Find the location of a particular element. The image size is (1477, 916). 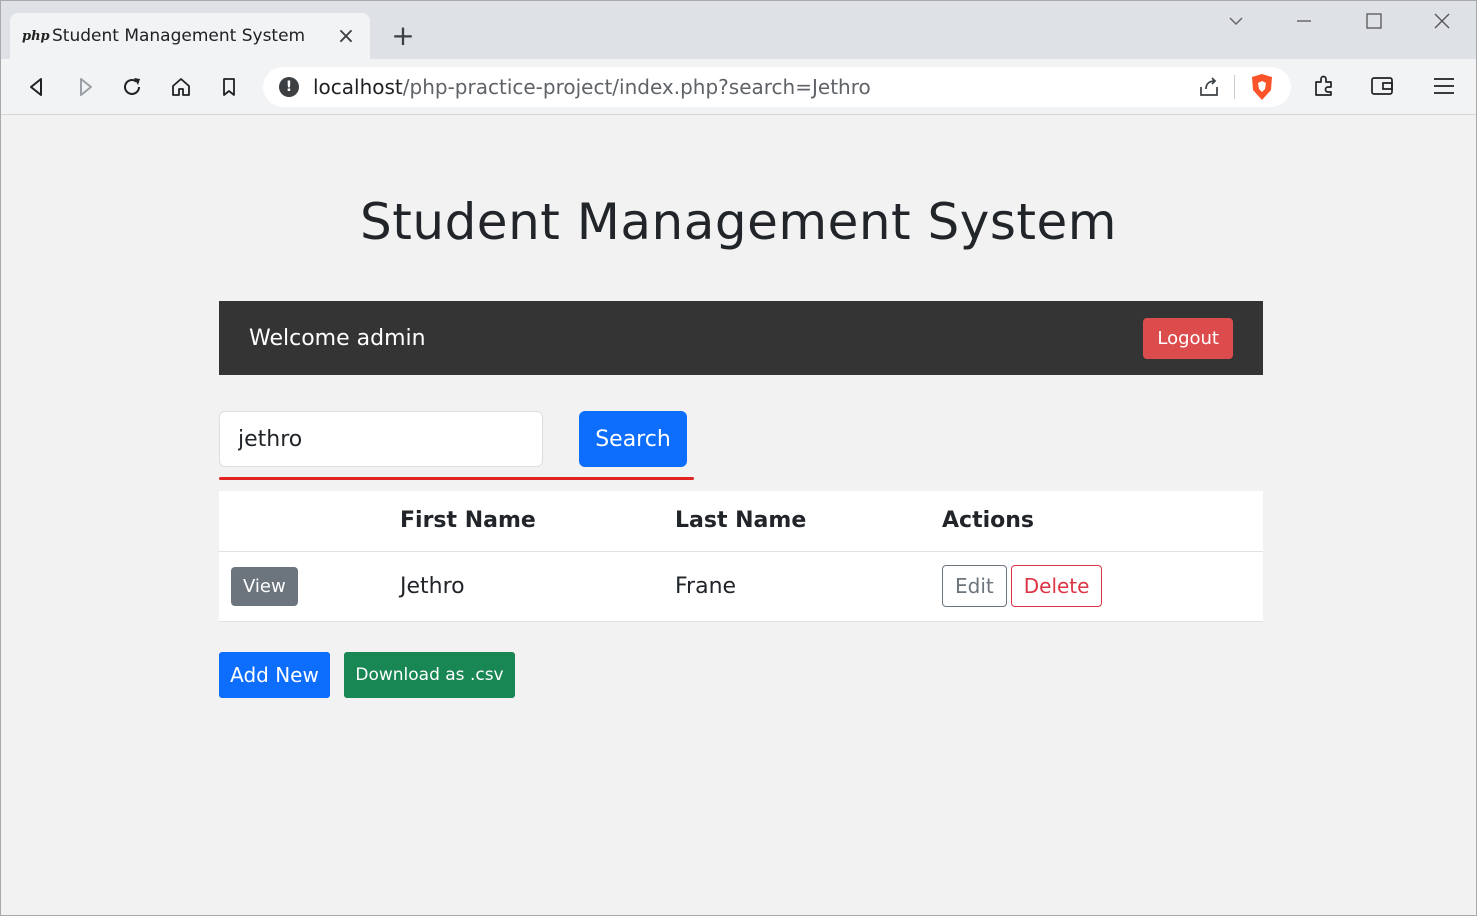

annotation-underline is located at coordinates (456, 478).